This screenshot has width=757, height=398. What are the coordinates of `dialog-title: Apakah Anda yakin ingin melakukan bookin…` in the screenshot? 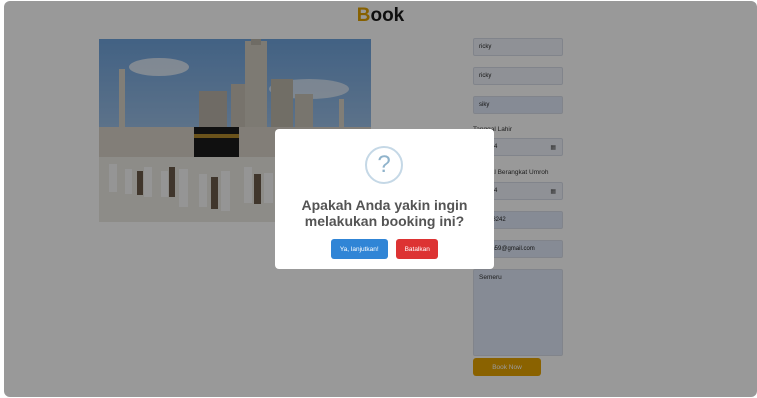 It's located at (384, 213).